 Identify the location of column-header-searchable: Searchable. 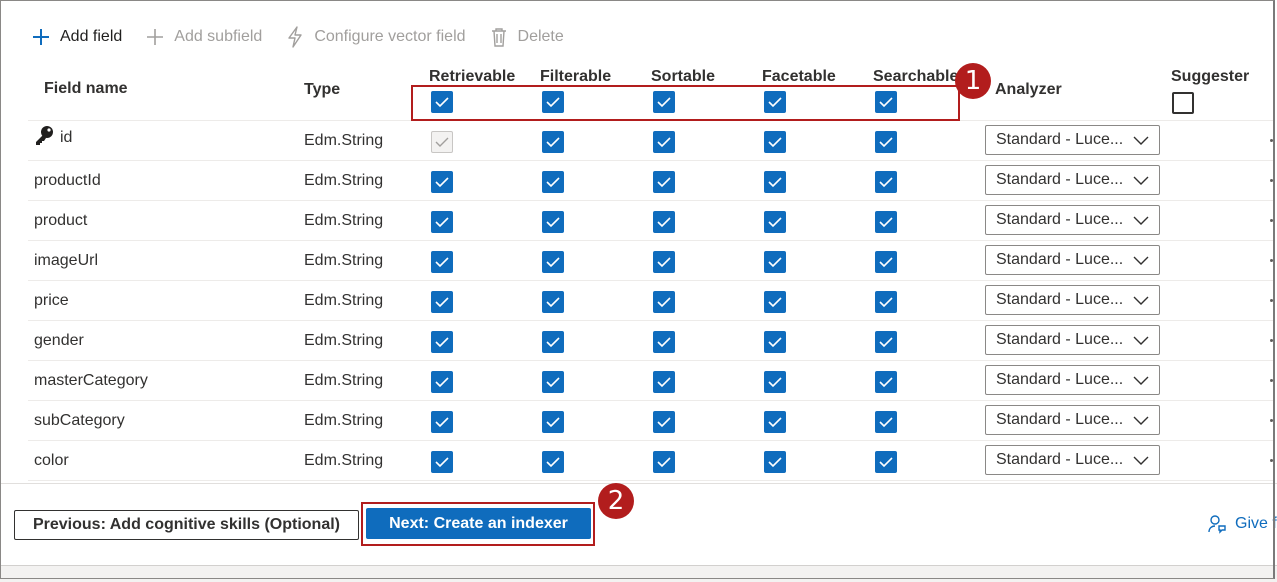
(916, 76).